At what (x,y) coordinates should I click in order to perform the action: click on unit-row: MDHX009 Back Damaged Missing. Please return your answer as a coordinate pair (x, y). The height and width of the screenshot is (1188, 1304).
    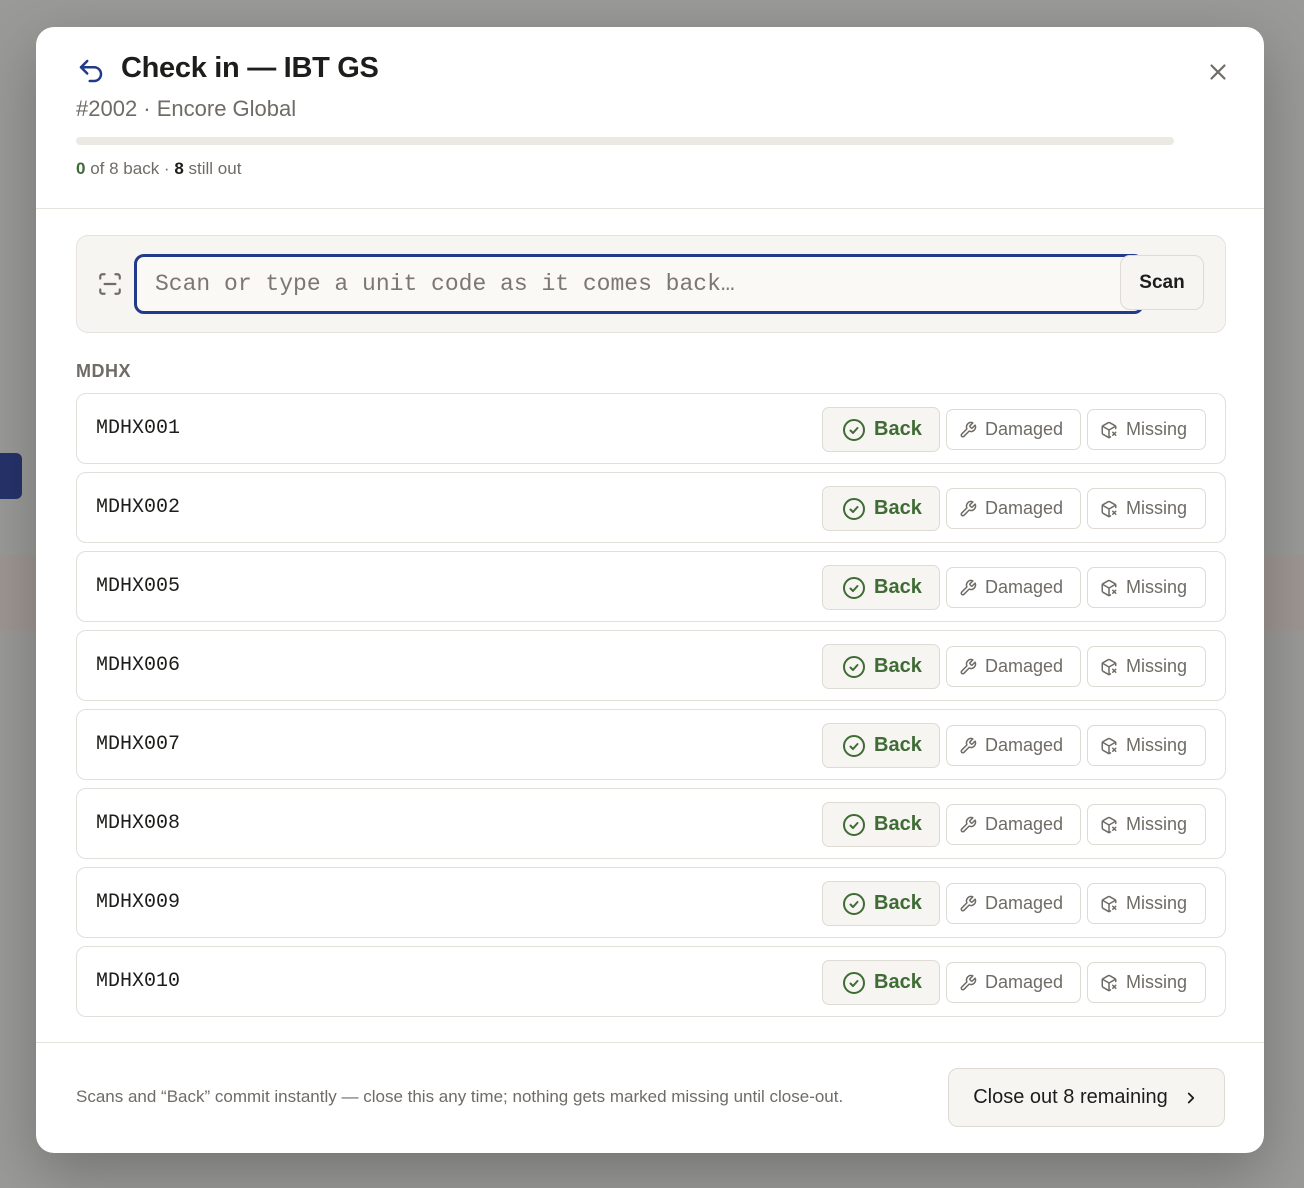
    Looking at the image, I should click on (651, 902).